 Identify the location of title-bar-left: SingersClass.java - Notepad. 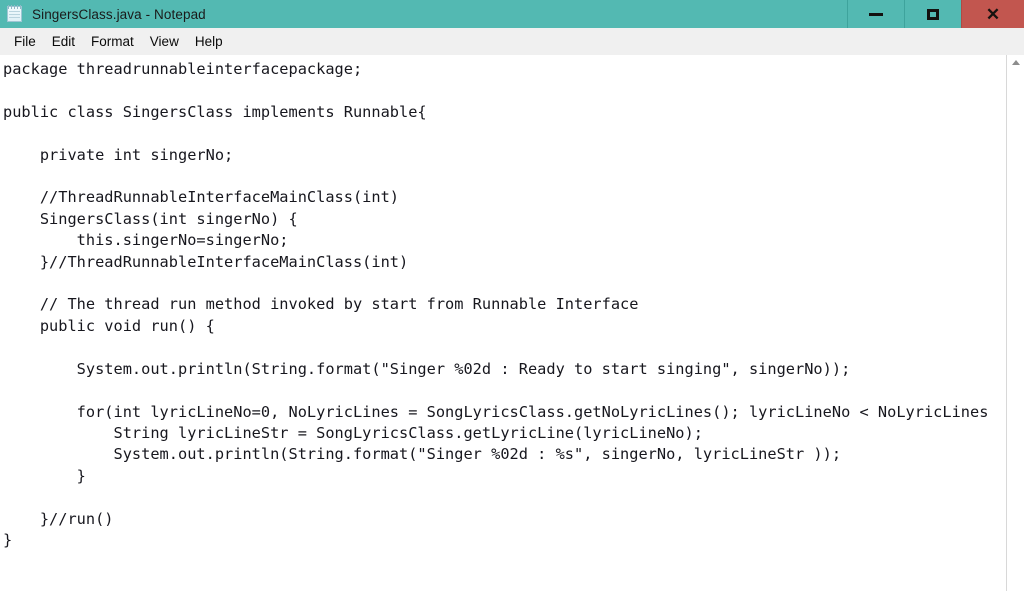
(423, 14).